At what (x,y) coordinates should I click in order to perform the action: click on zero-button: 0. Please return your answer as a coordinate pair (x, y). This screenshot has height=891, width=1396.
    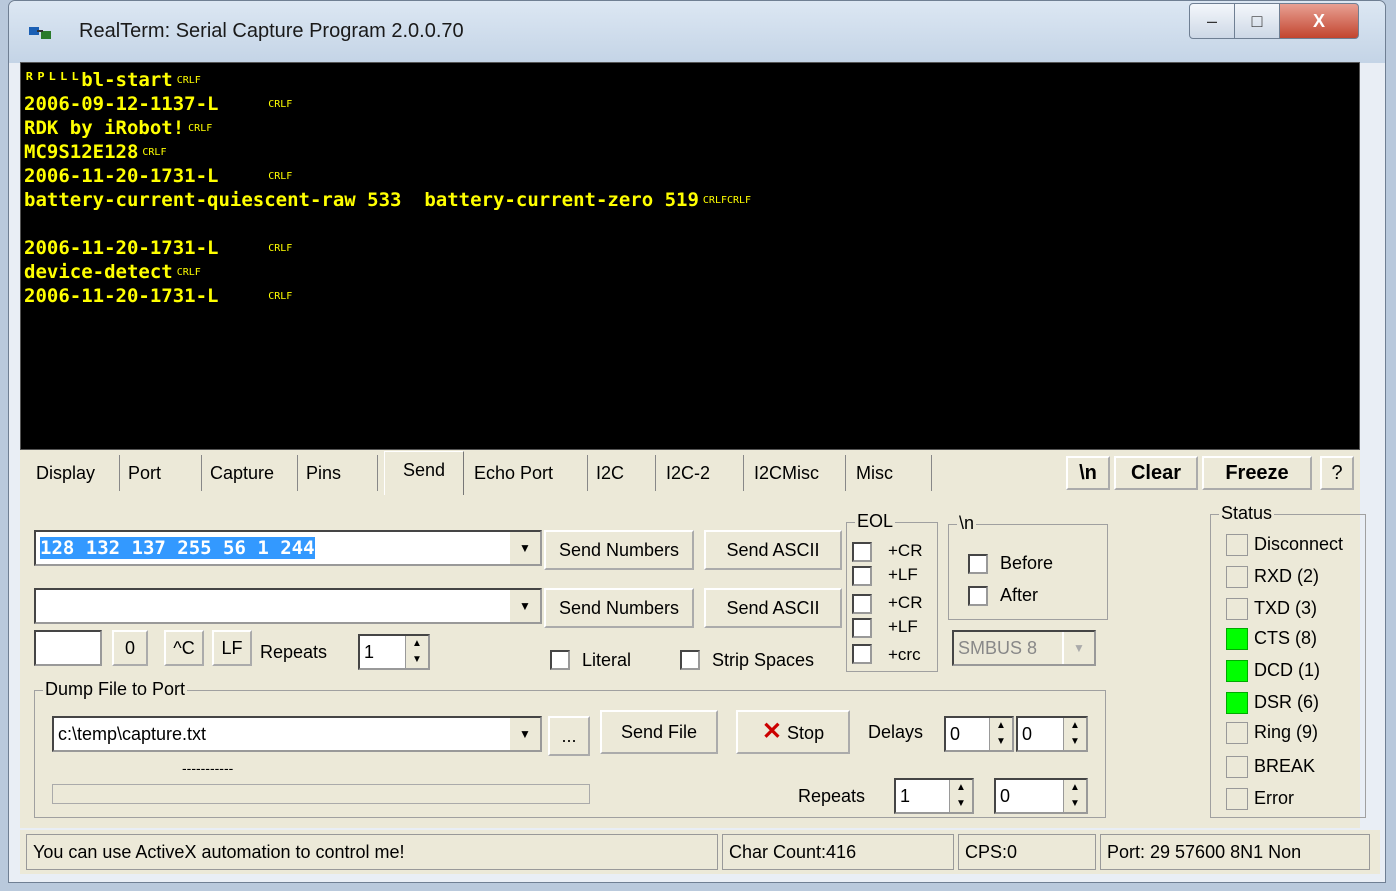
    Looking at the image, I should click on (130, 648).